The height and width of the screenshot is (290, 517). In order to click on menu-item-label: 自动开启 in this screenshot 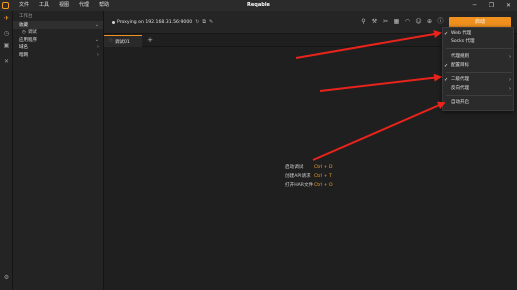, I will do `click(460, 102)`.